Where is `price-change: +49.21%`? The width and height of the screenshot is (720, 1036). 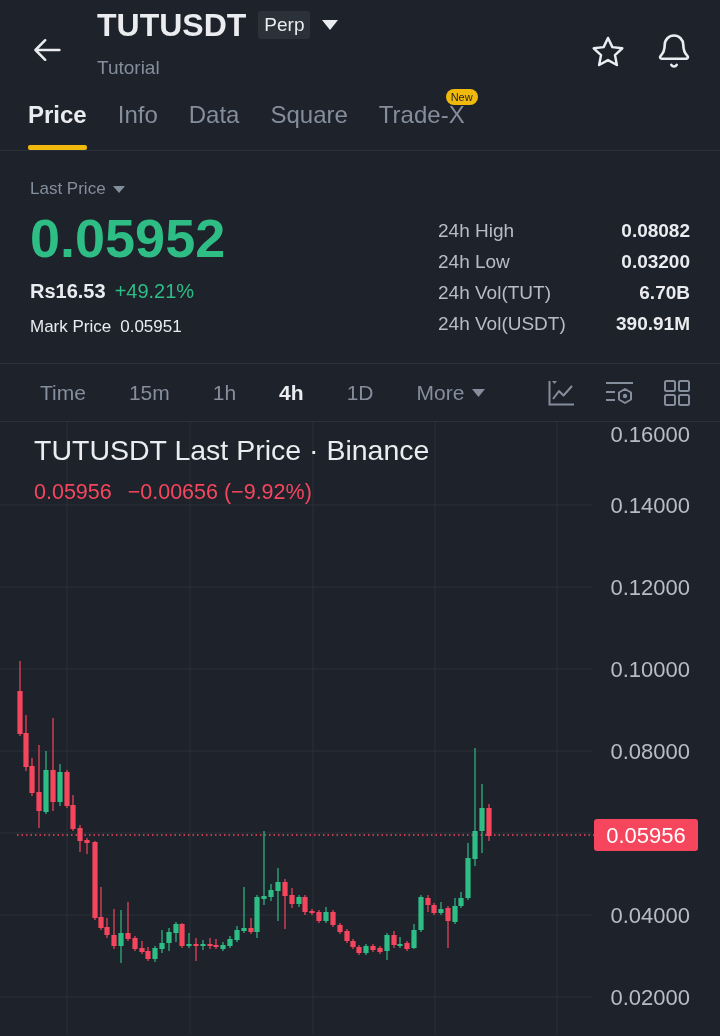
price-change: +49.21% is located at coordinates (154, 291).